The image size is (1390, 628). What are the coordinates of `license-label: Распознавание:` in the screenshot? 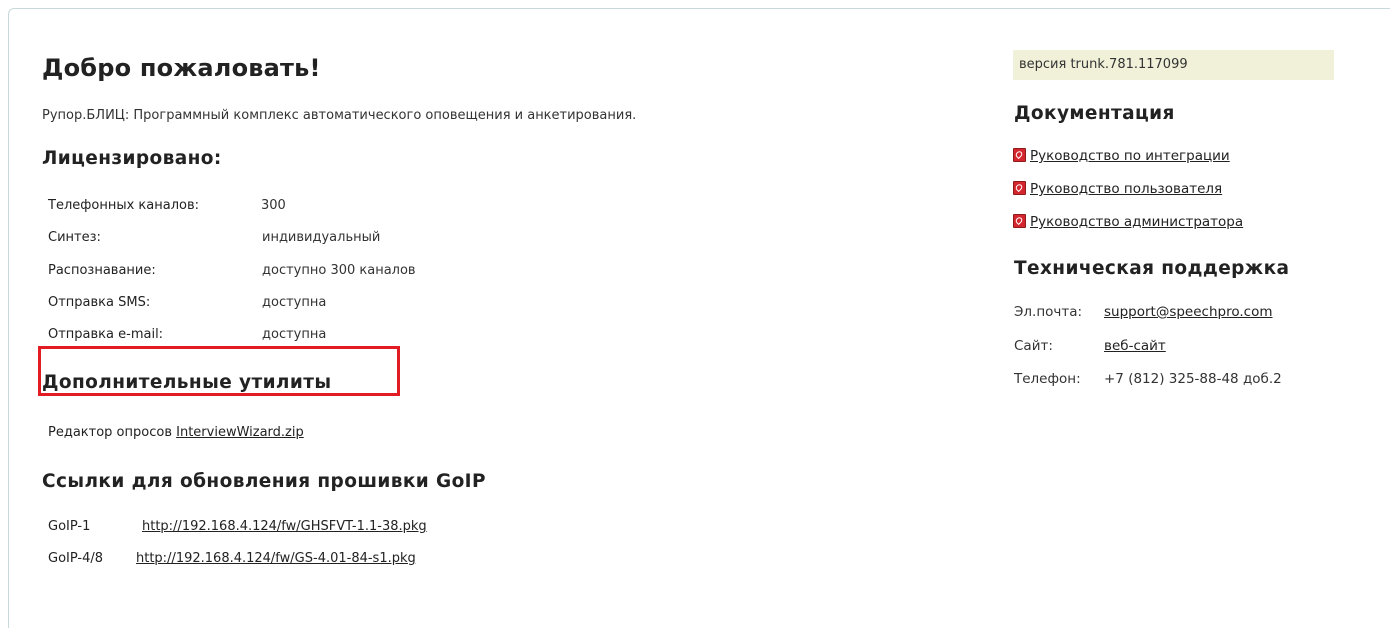 It's located at (102, 270).